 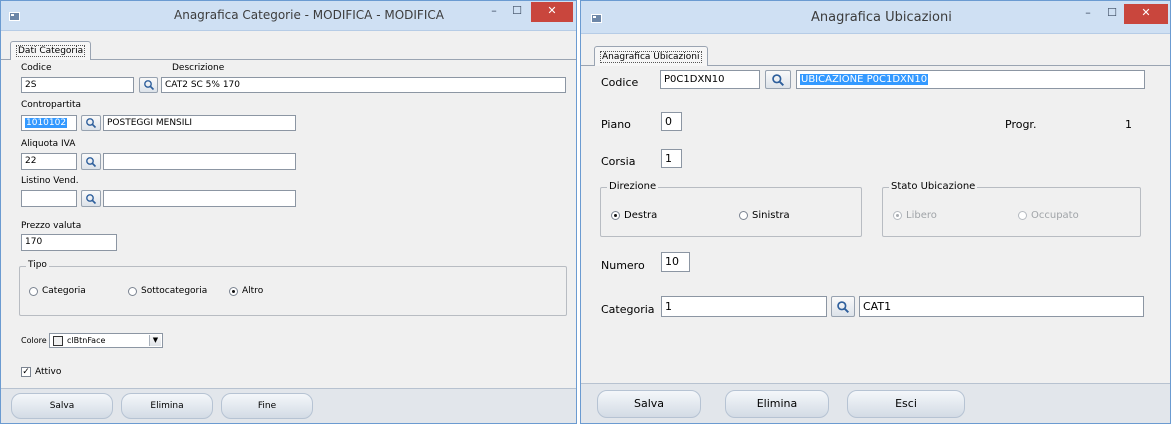 I want to click on prezzo-valuta-label: Prezzo valuta, so click(x=51, y=226).